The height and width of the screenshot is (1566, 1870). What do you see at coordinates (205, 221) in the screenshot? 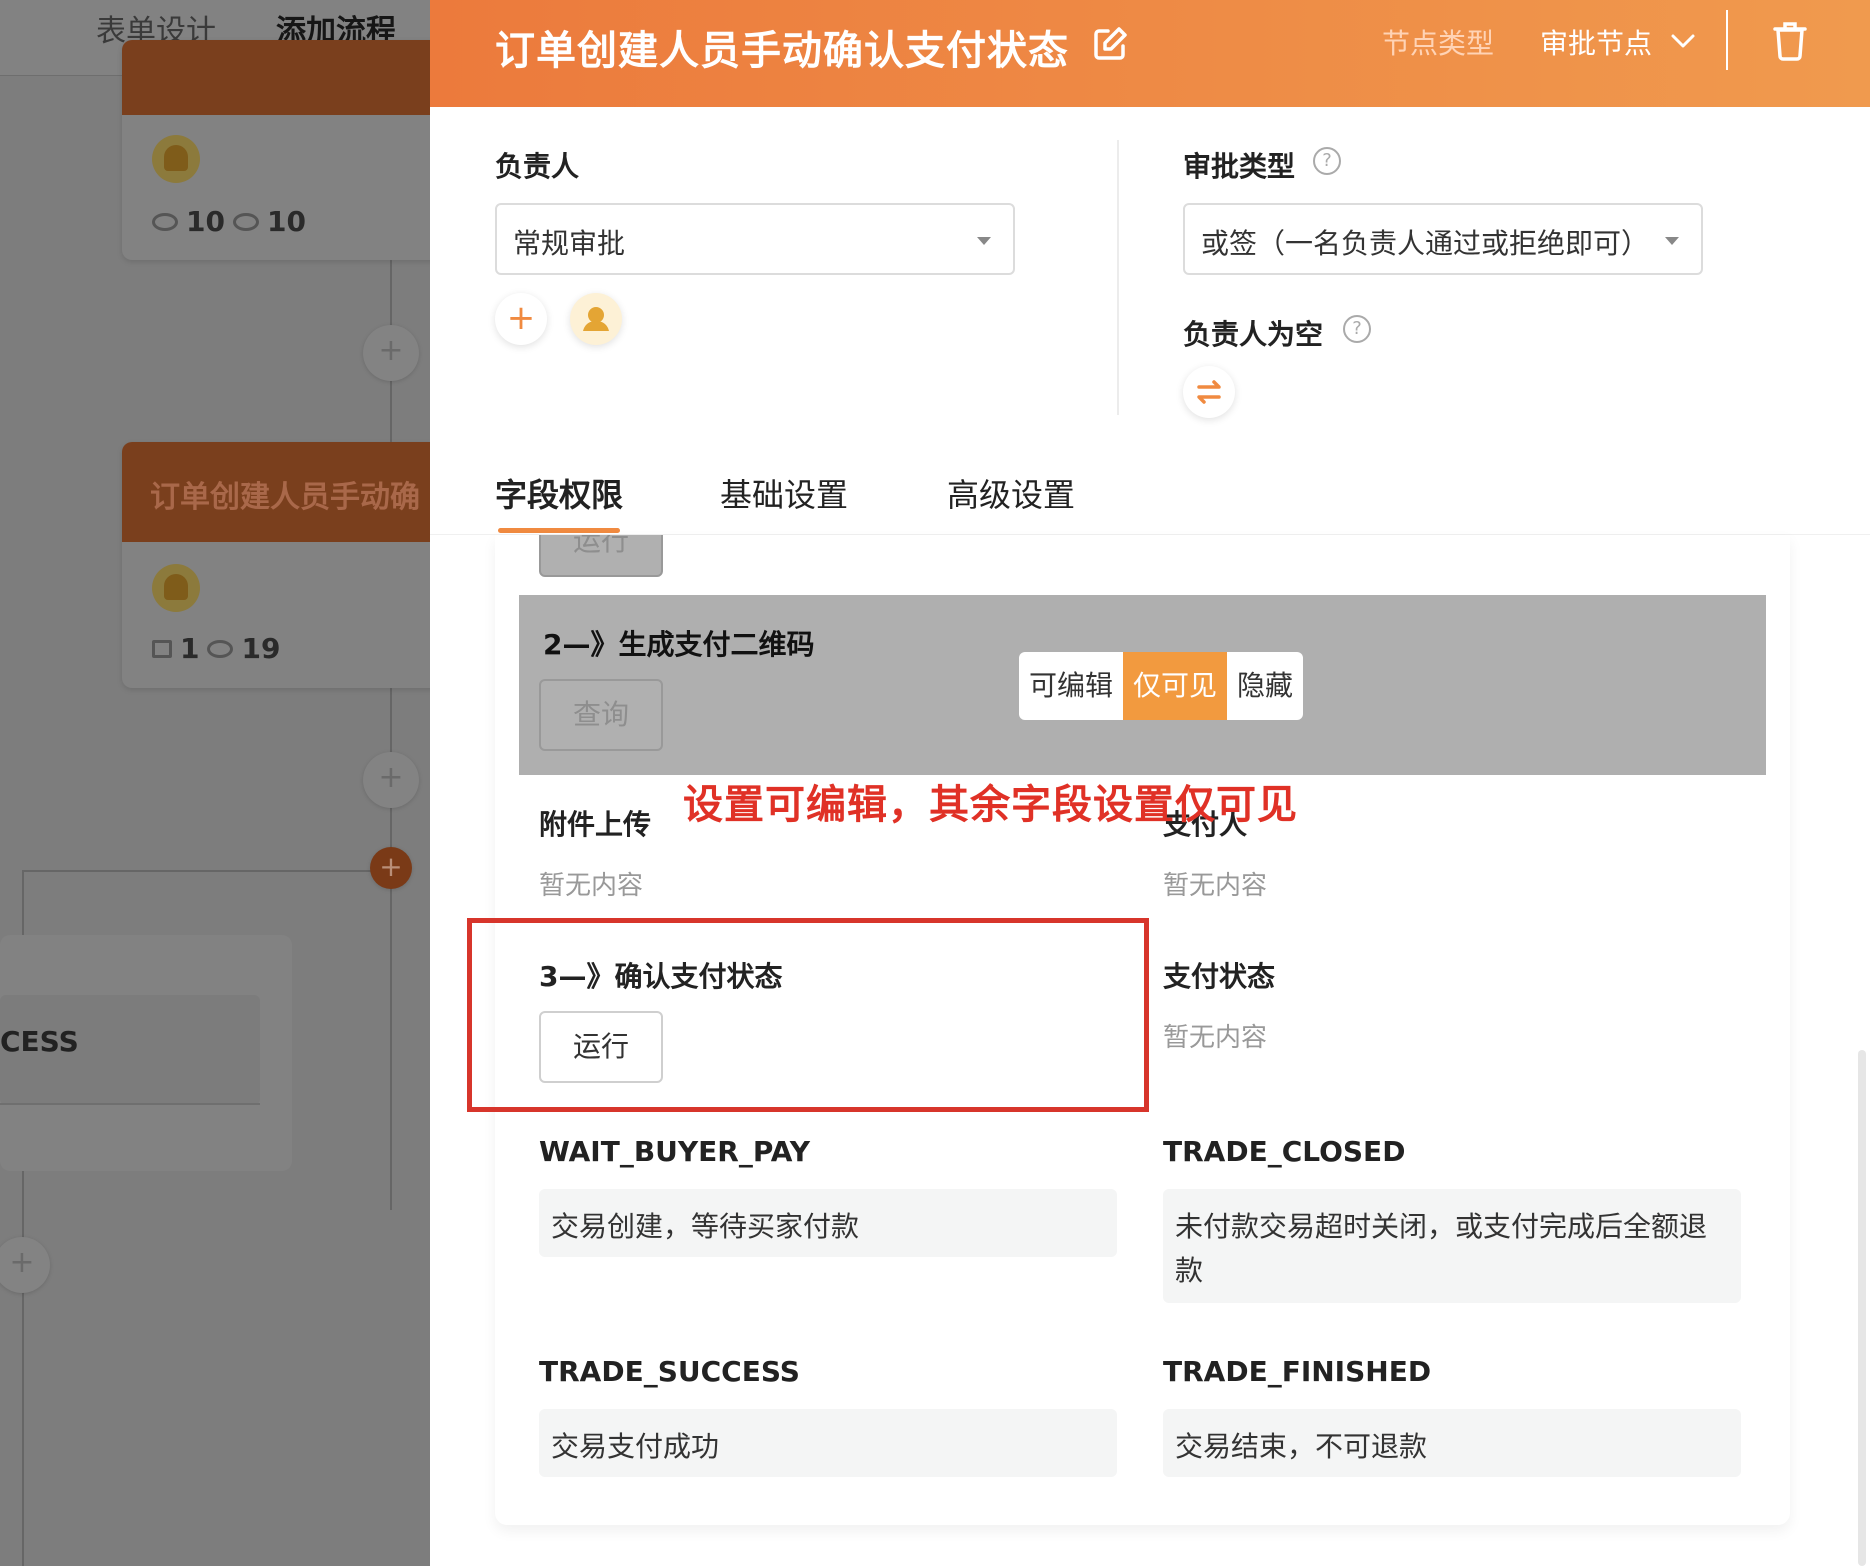
I see `hidden-count: 10` at bounding box center [205, 221].